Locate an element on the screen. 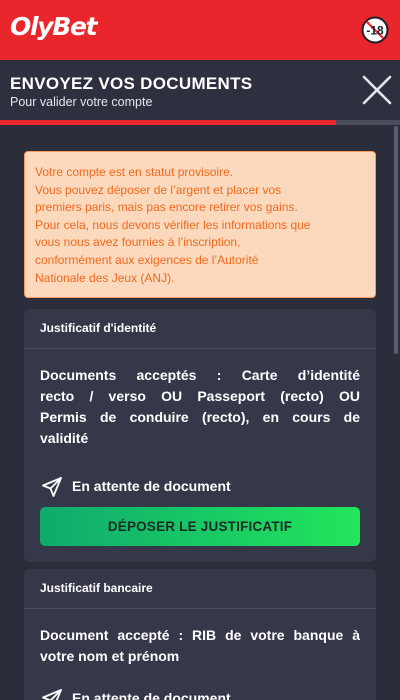  warning-line: vous nous avez fournies à l’inscription, is located at coordinates (138, 242).